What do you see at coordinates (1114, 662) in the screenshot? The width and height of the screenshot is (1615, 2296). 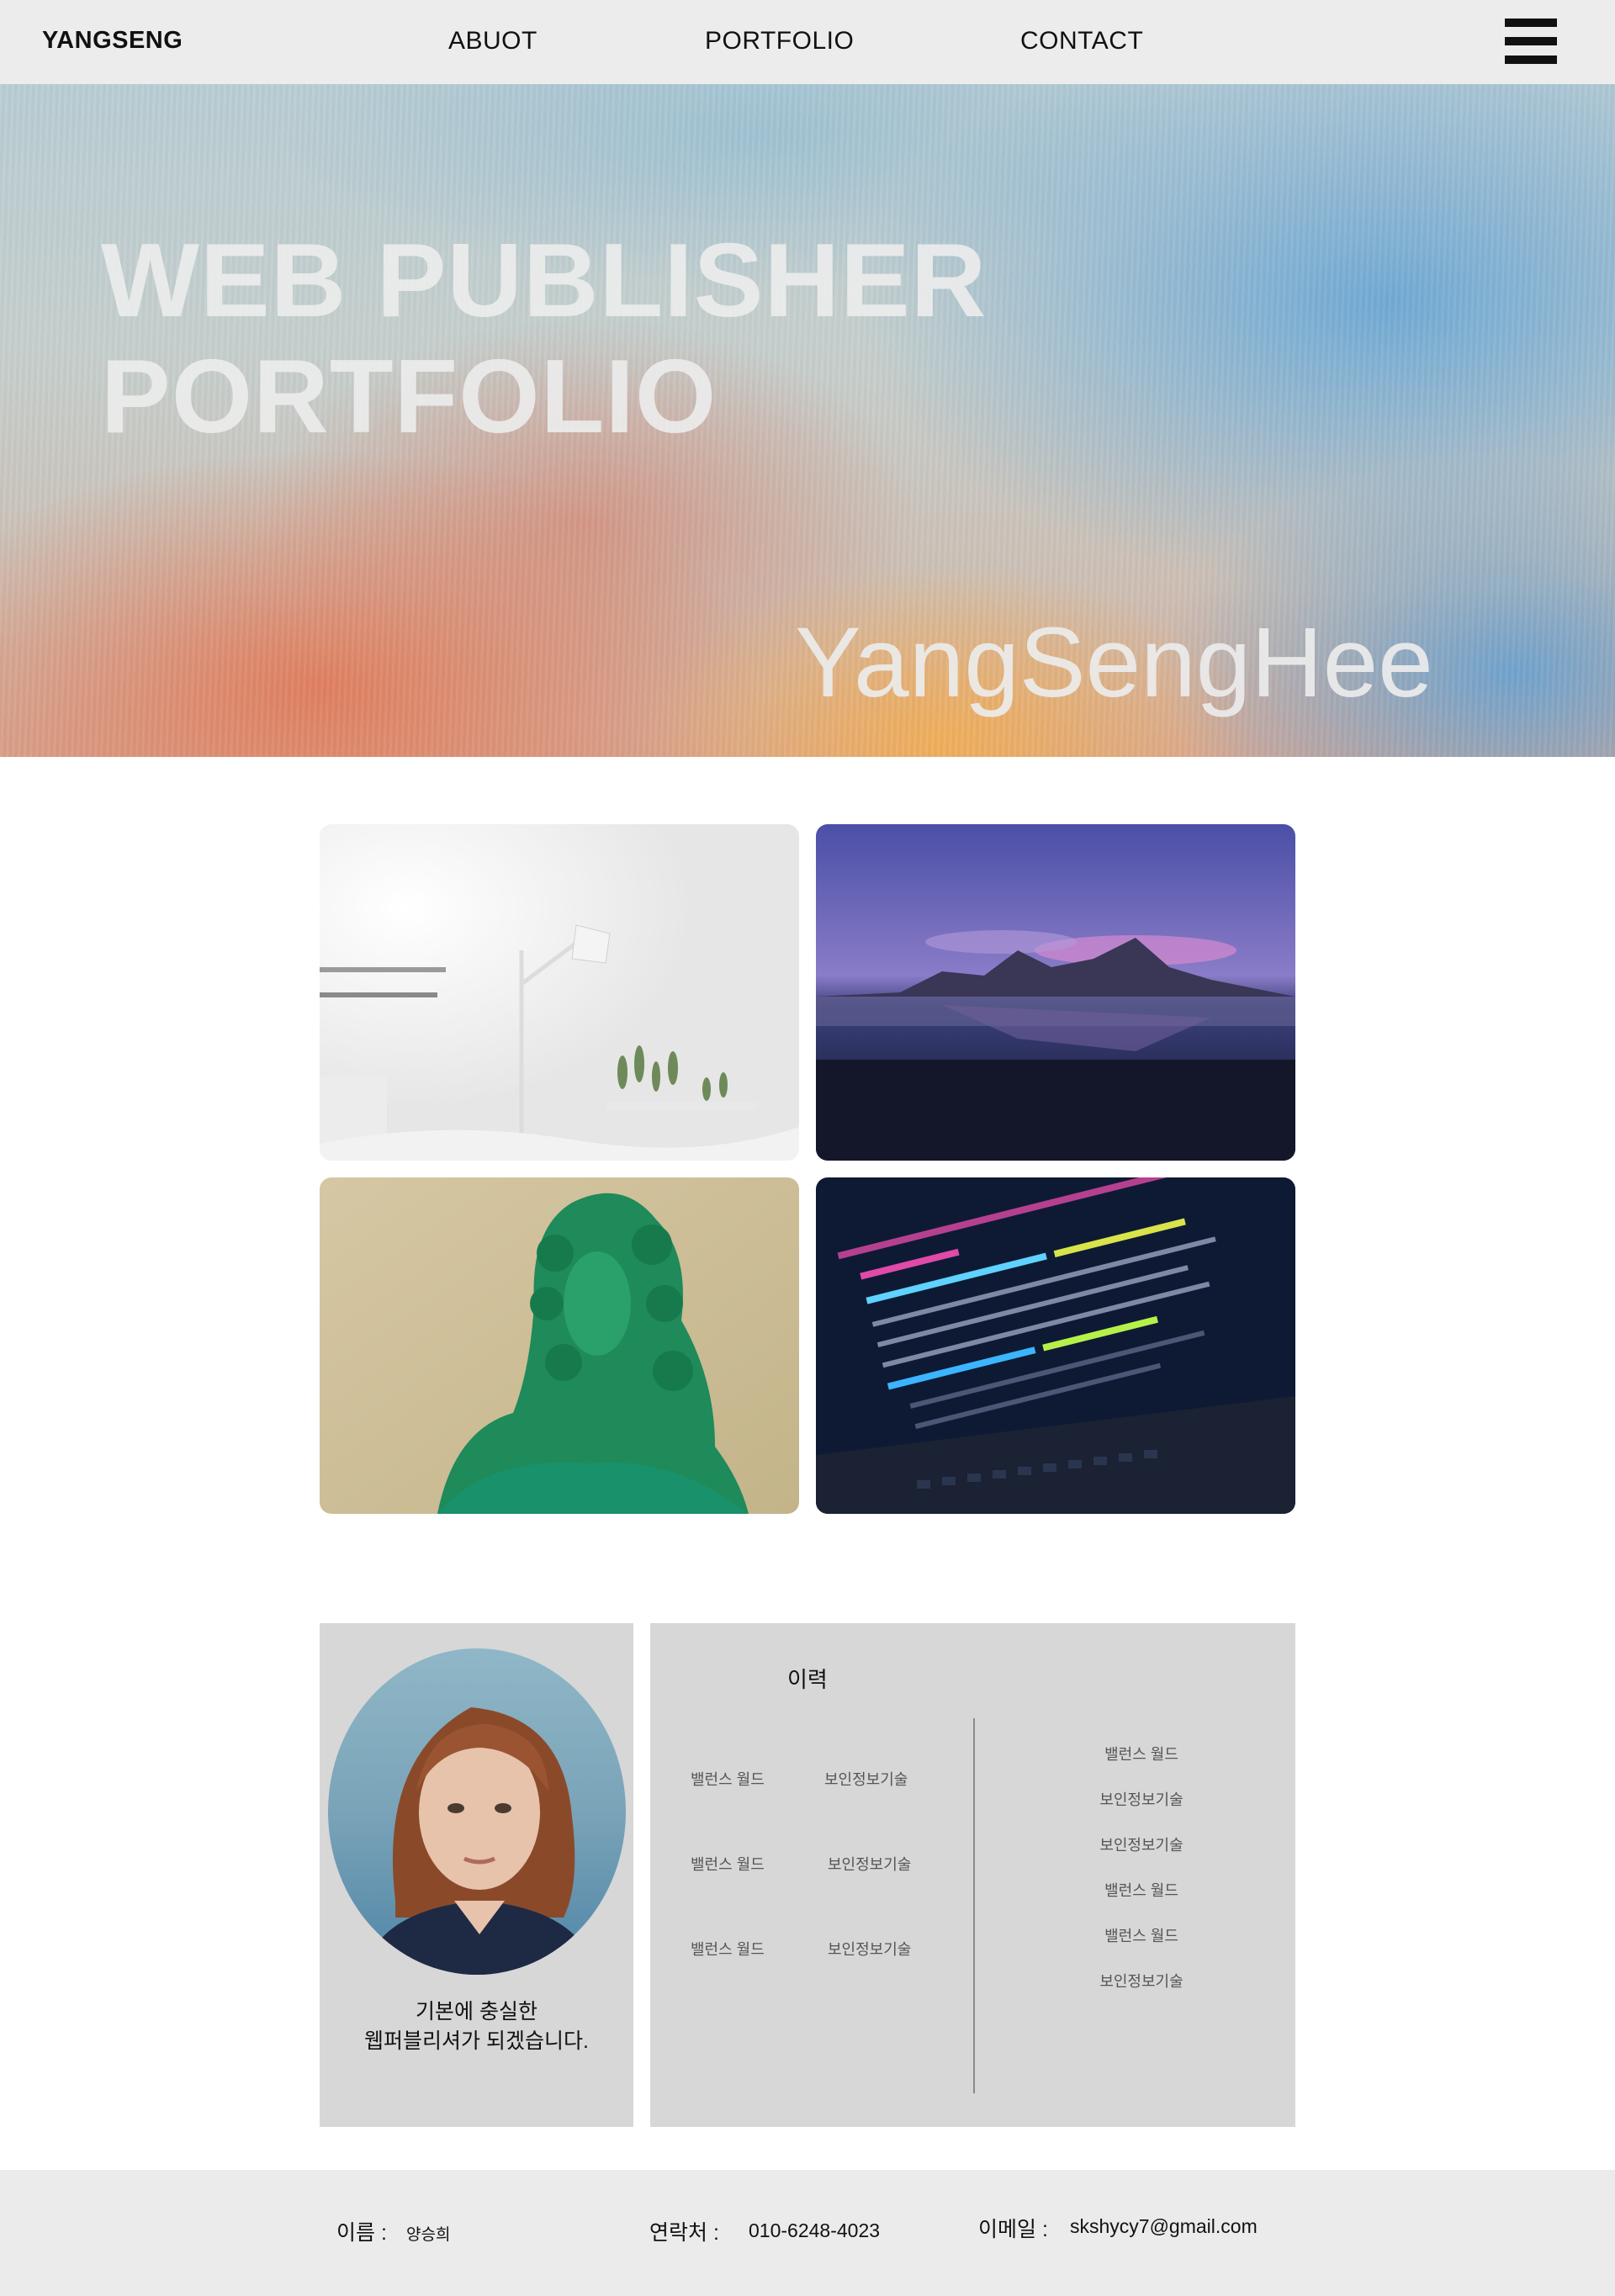 I see `hero-name: YangSengHee` at bounding box center [1114, 662].